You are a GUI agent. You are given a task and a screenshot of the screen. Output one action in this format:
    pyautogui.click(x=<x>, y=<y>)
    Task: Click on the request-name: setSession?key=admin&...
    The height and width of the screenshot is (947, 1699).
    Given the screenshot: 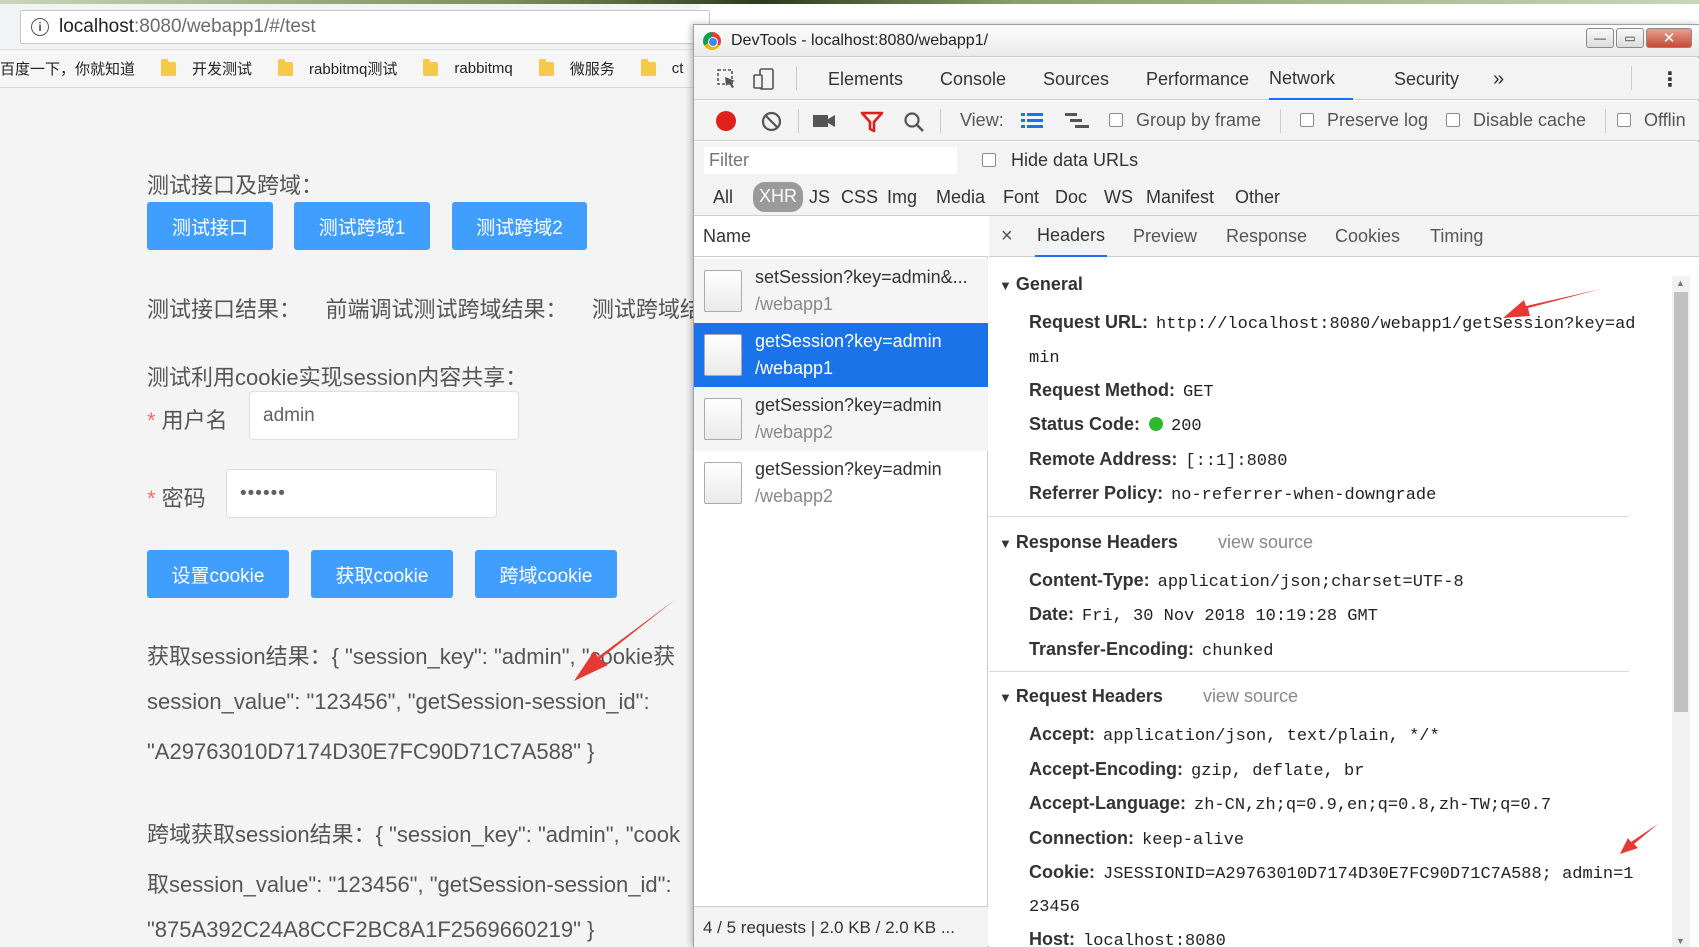 What is the action you would take?
    pyautogui.click(x=861, y=277)
    